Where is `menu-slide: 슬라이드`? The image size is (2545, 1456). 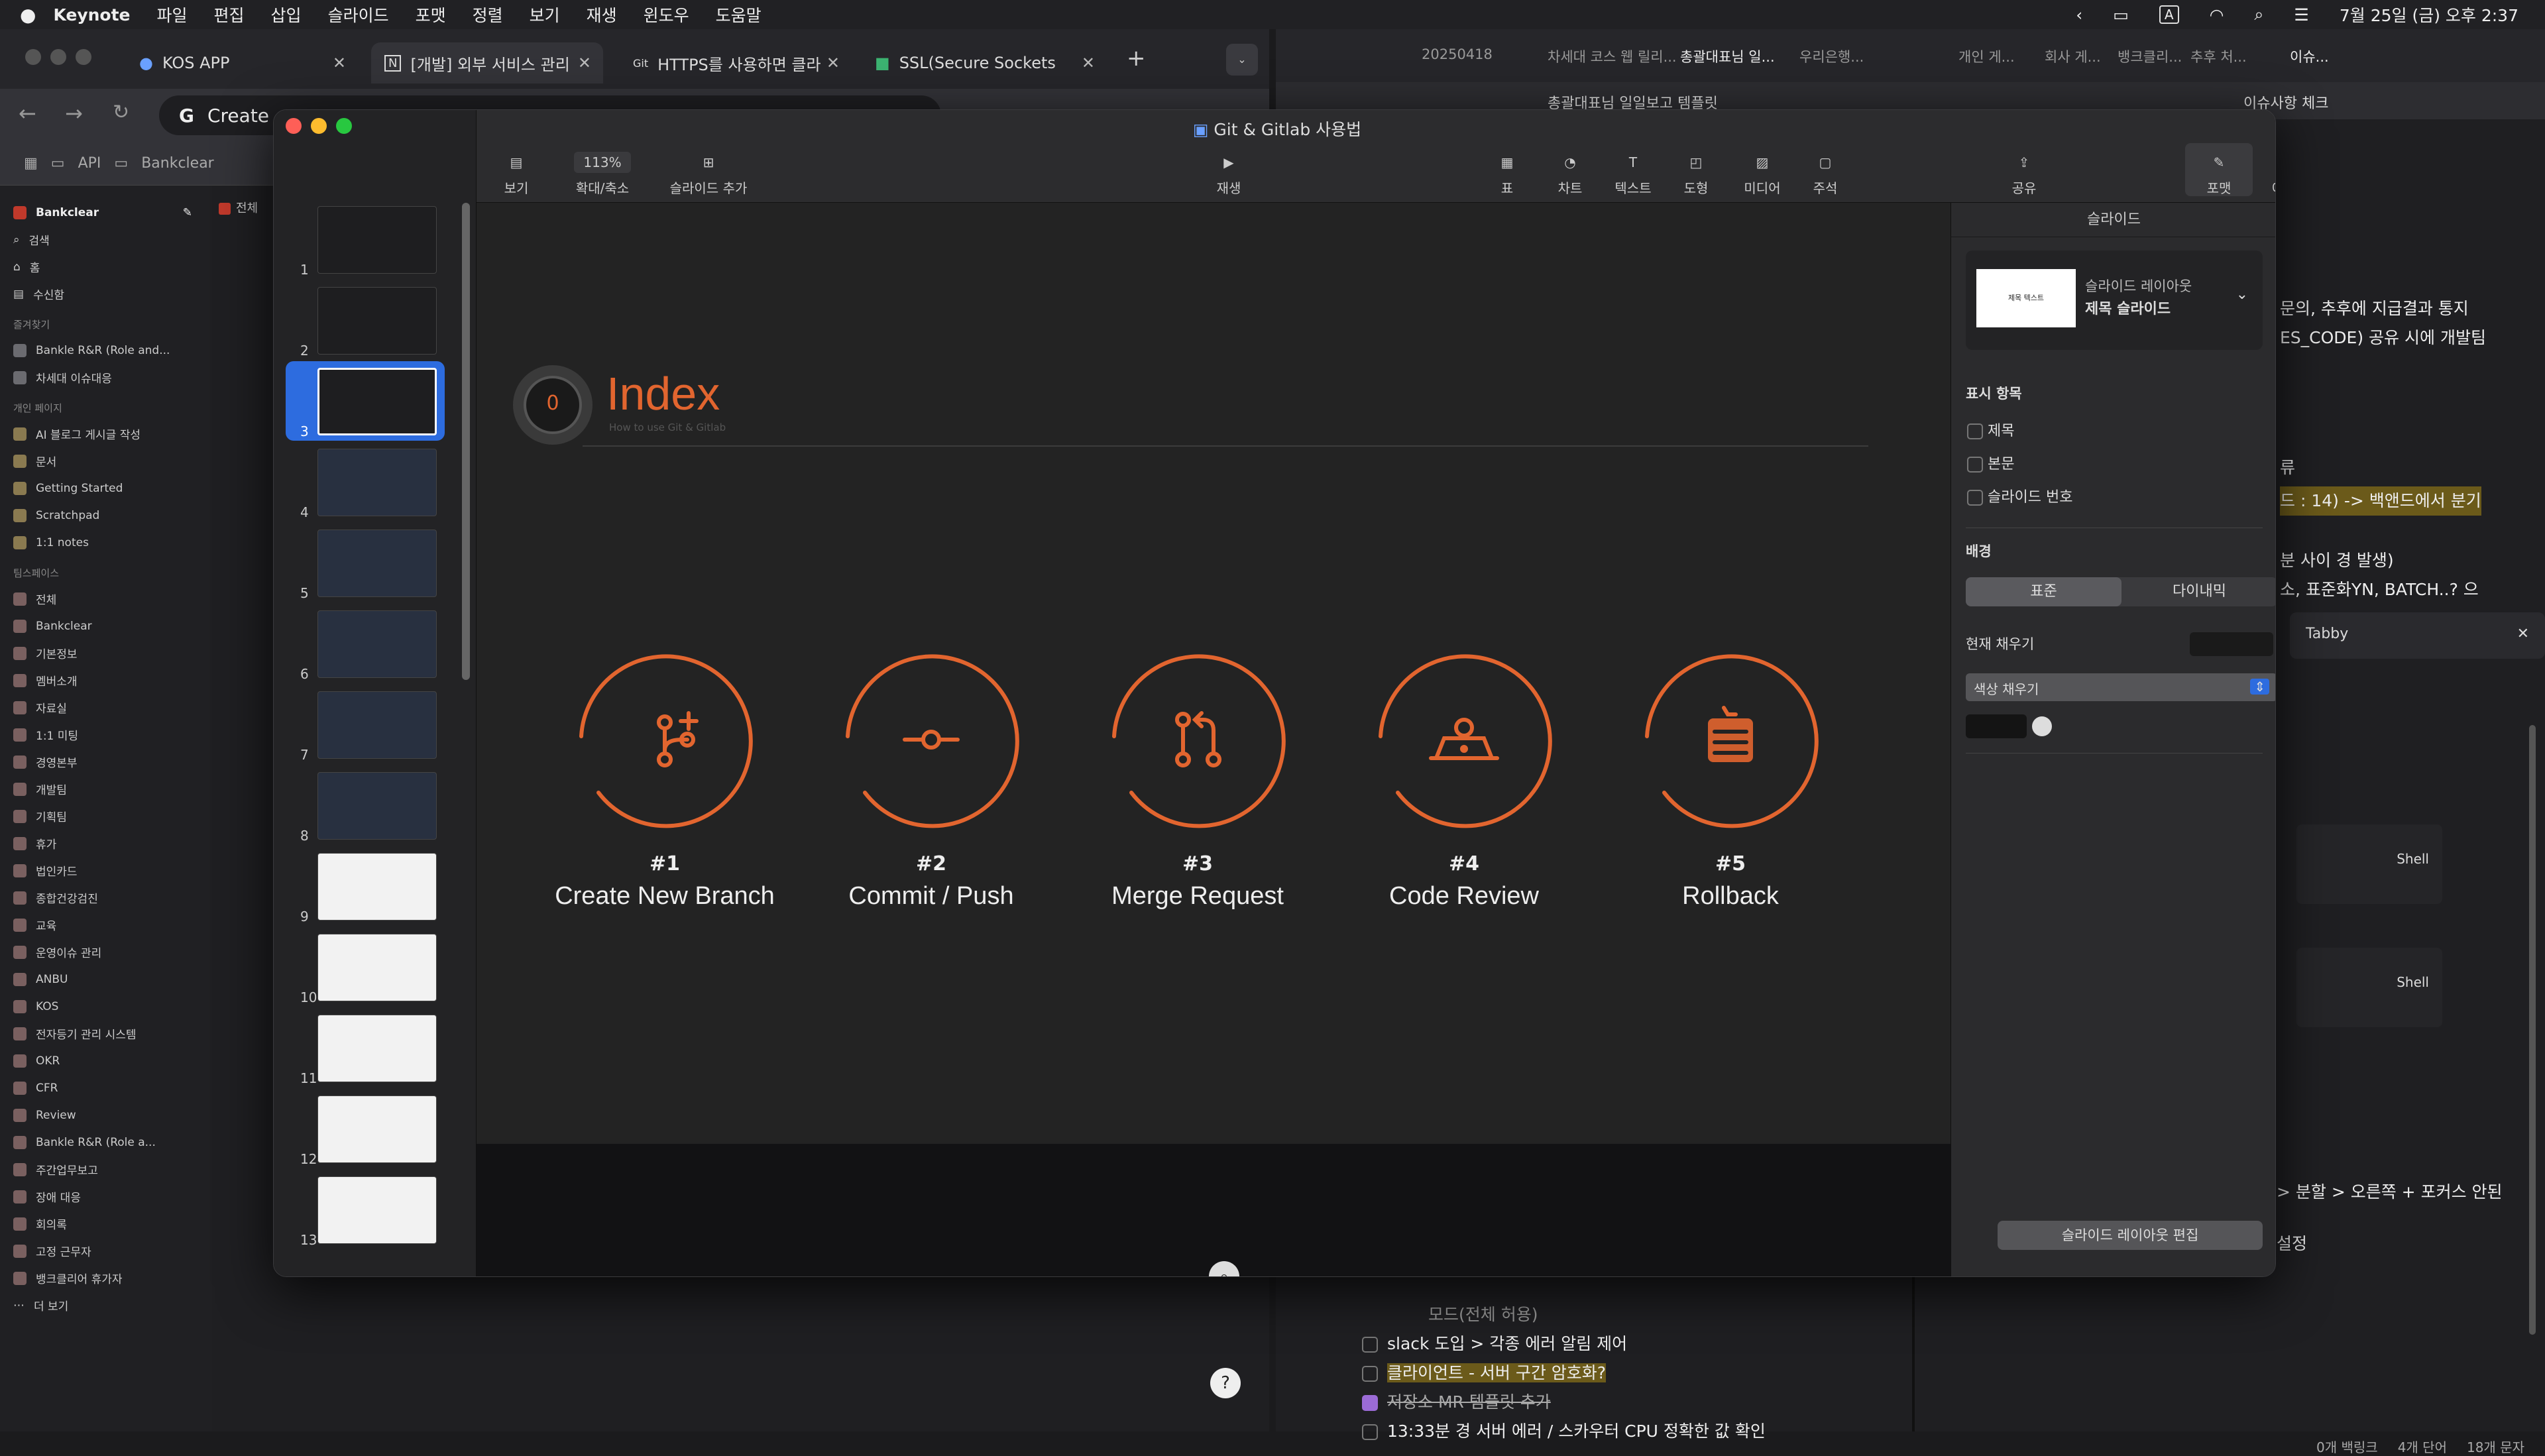 menu-slide: 슬라이드 is located at coordinates (358, 15).